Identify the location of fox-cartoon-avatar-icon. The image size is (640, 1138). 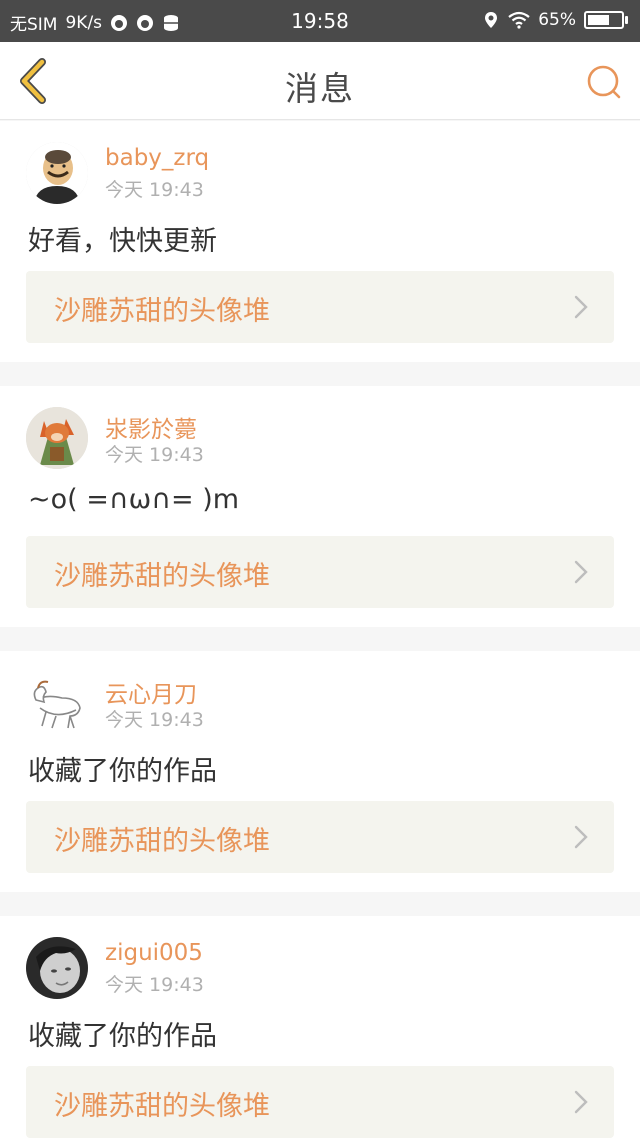
(57, 438).